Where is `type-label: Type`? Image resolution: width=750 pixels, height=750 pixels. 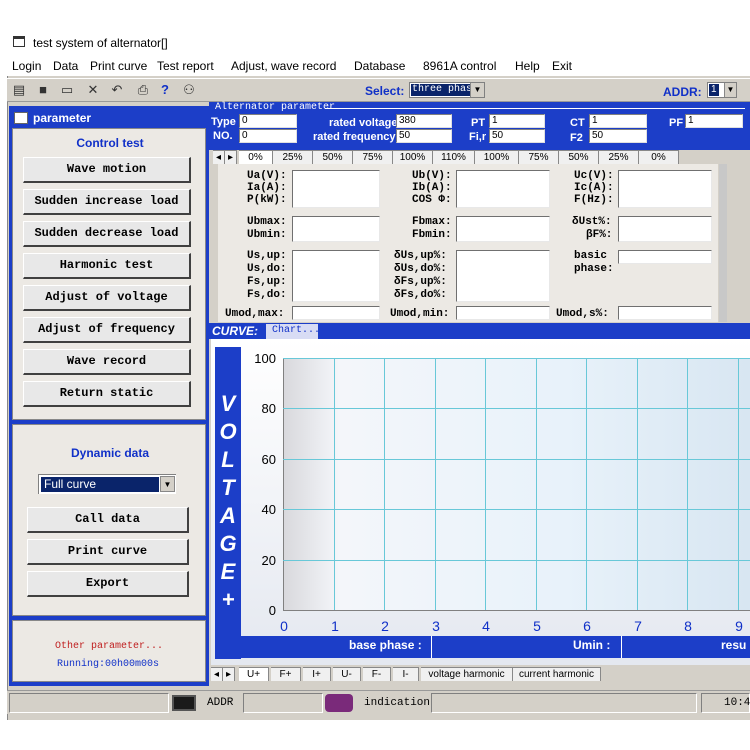 type-label: Type is located at coordinates (223, 122).